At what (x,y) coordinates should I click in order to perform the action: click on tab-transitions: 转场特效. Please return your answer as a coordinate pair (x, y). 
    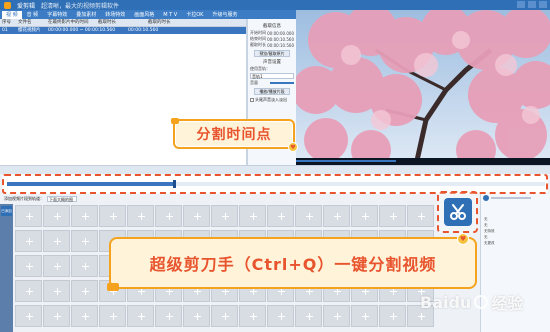
    Looking at the image, I should click on (115, 15).